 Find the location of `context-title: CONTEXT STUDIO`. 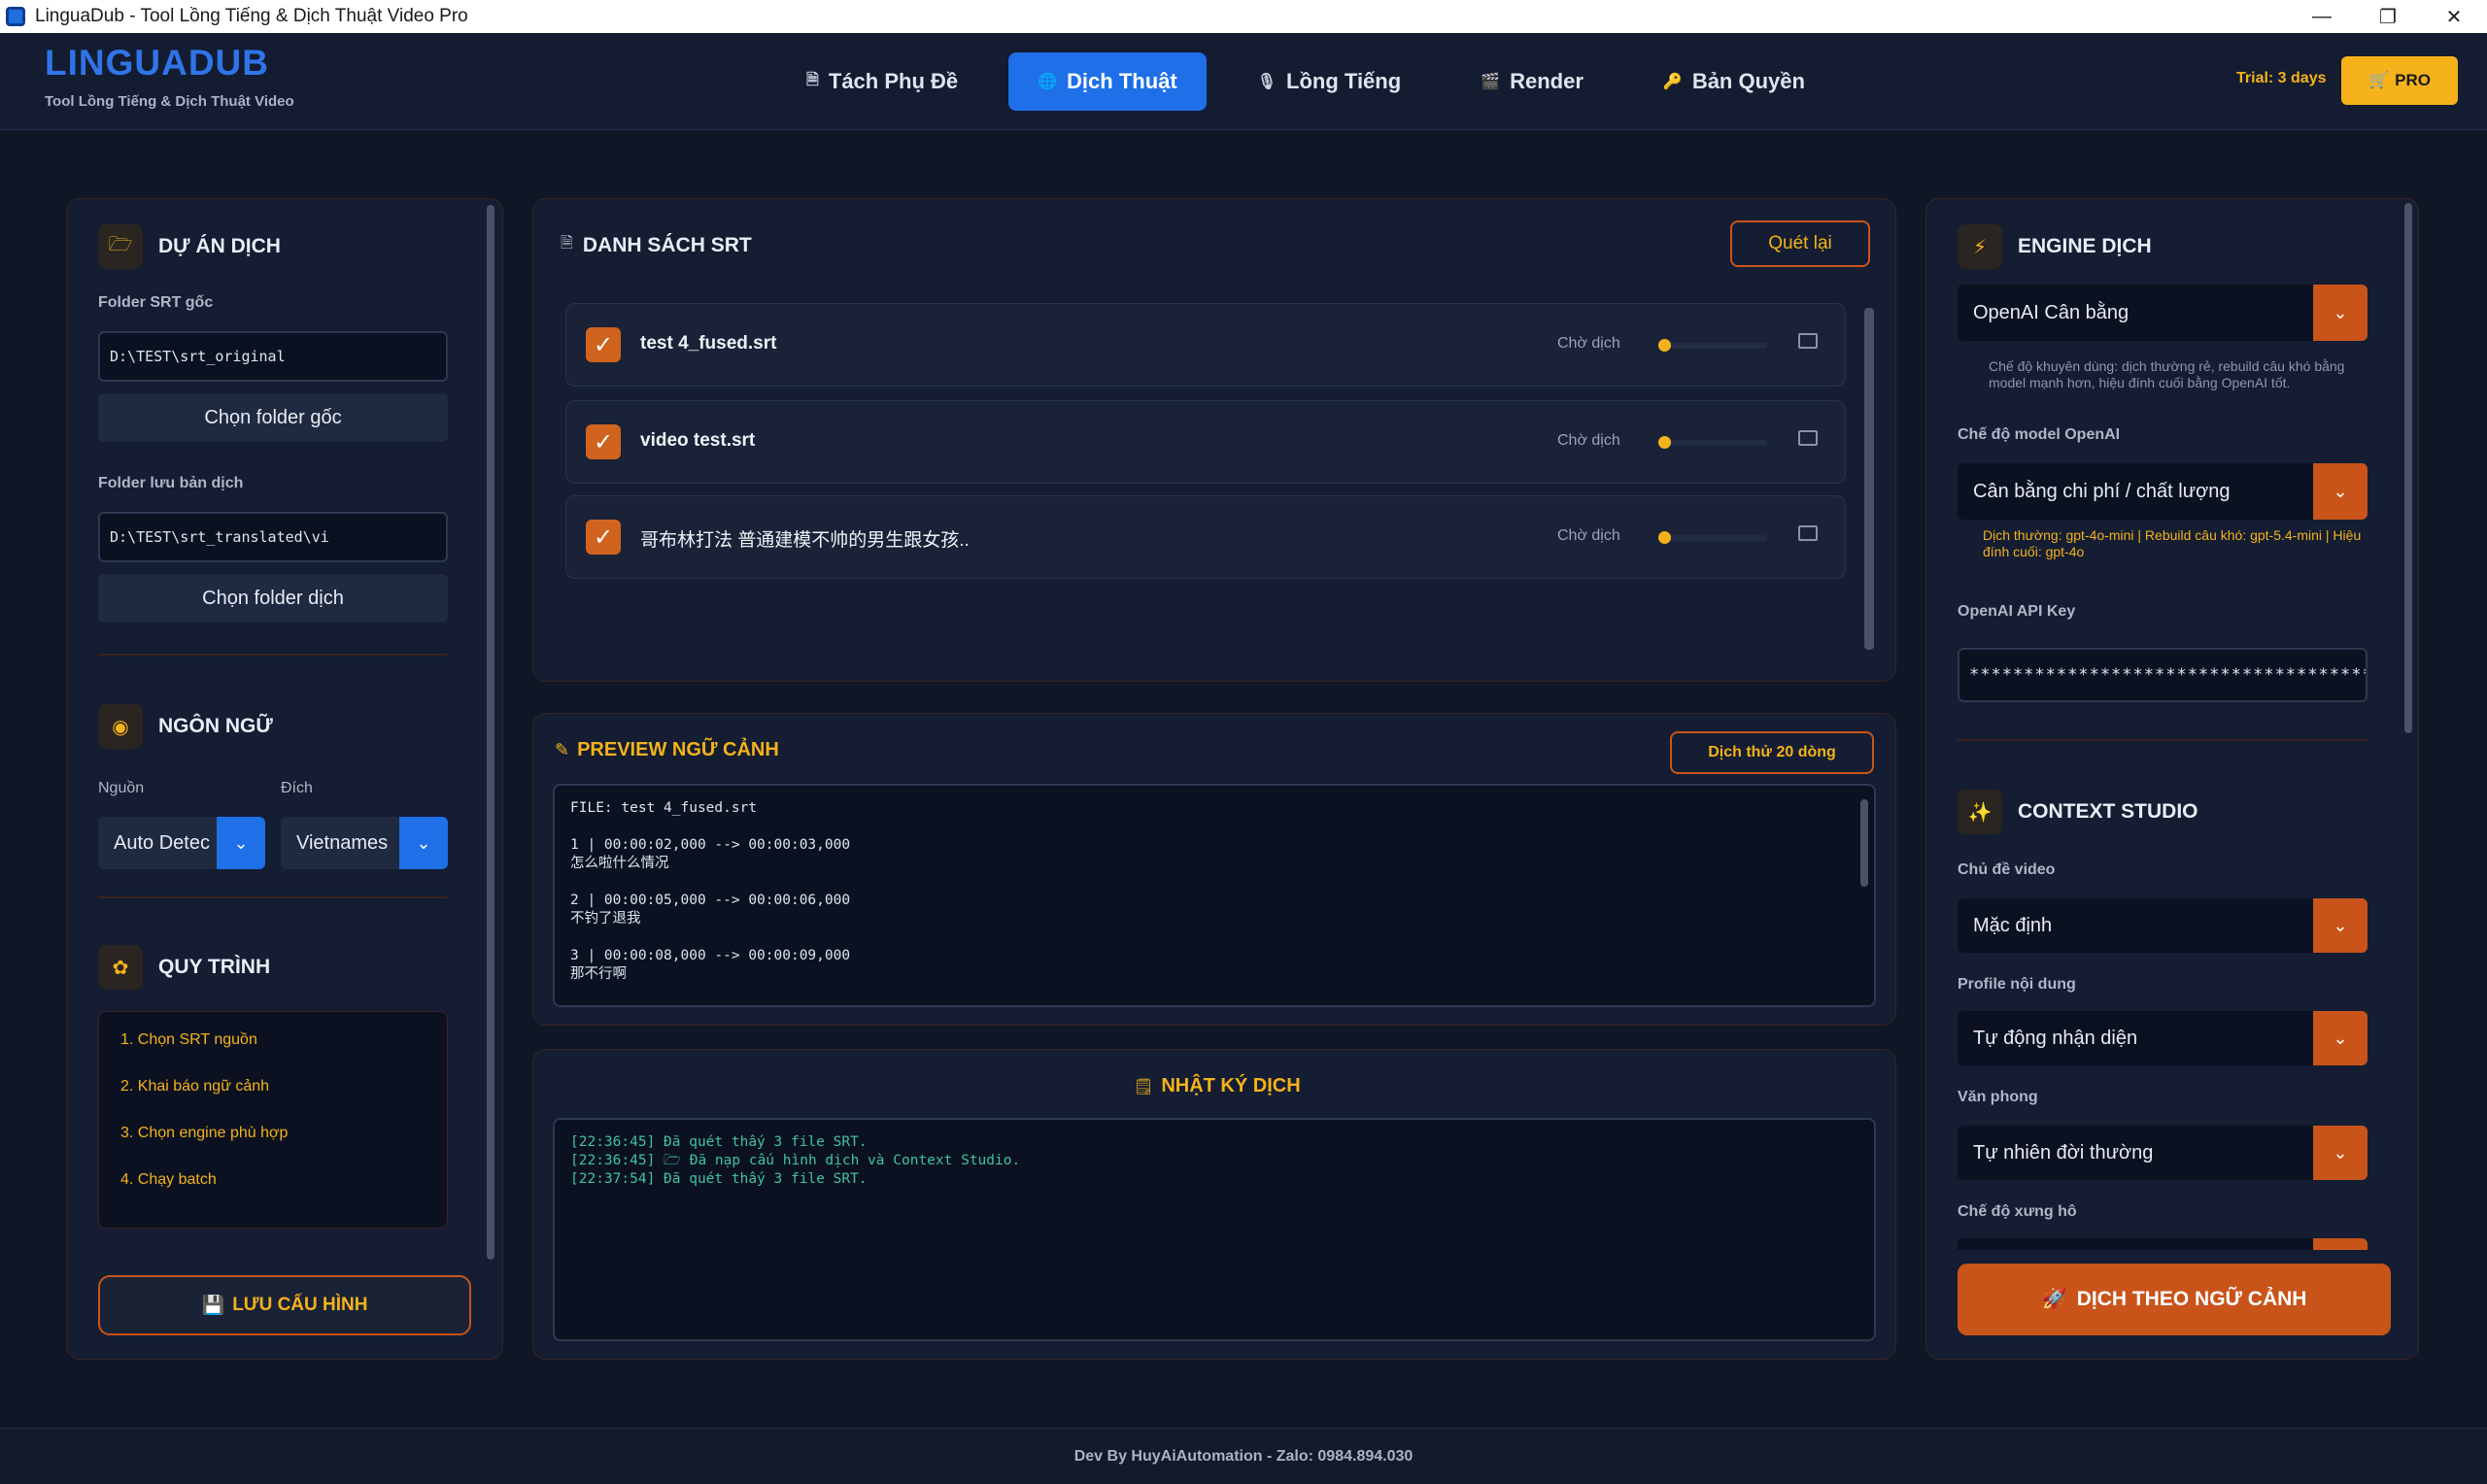

context-title: CONTEXT STUDIO is located at coordinates (2108, 811).